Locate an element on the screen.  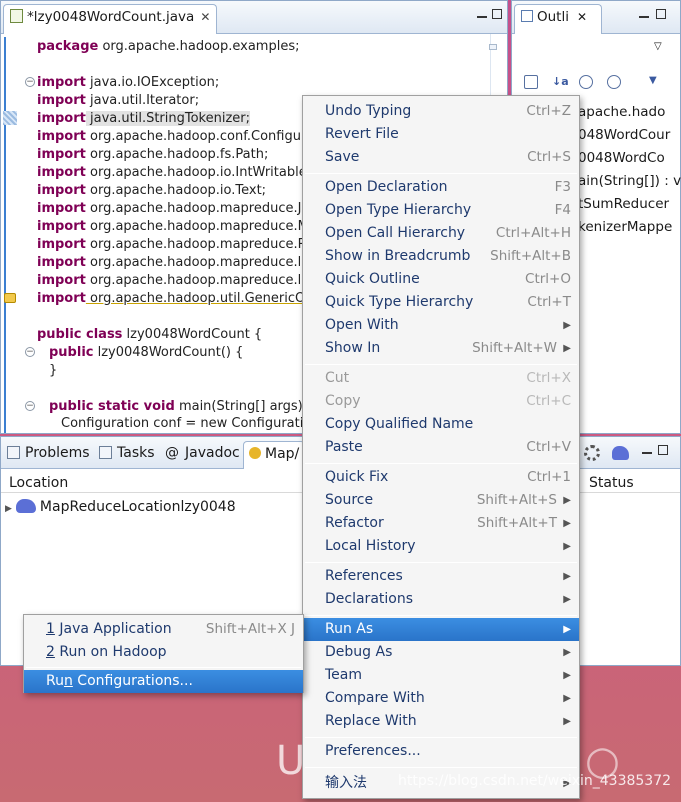
minimize-bottom-icon is located at coordinates (647, 452).